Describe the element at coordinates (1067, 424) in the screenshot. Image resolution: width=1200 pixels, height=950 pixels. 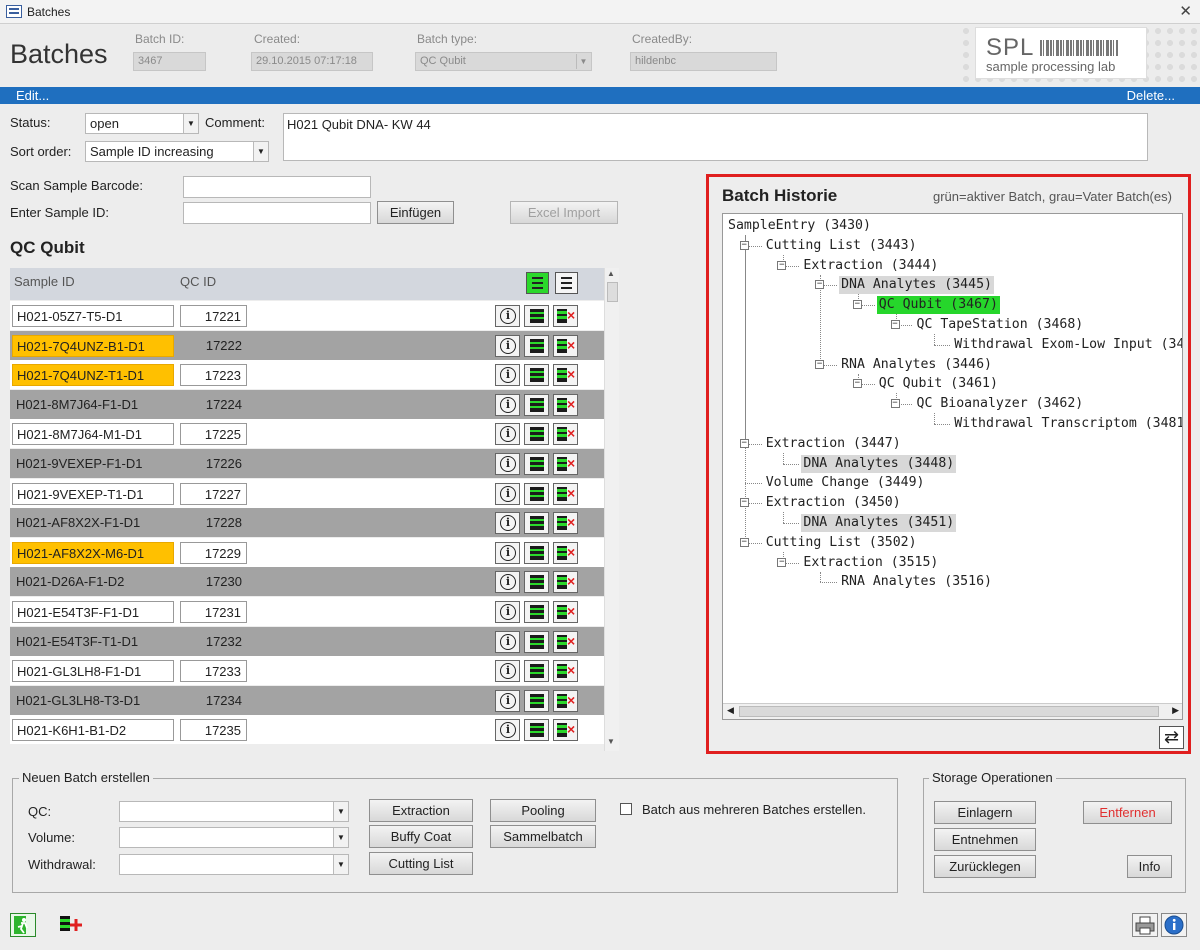
I see `tree-node: Withdrawal Transcriptom (3481)` at that location.